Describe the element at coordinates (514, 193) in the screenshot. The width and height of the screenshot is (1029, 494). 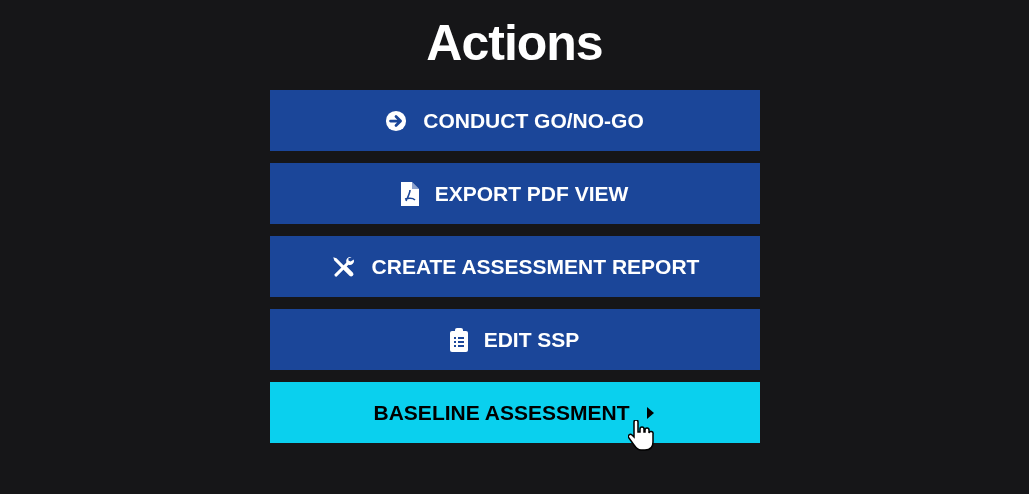
I see `action-button: EXPORT PDF VIEW` at that location.